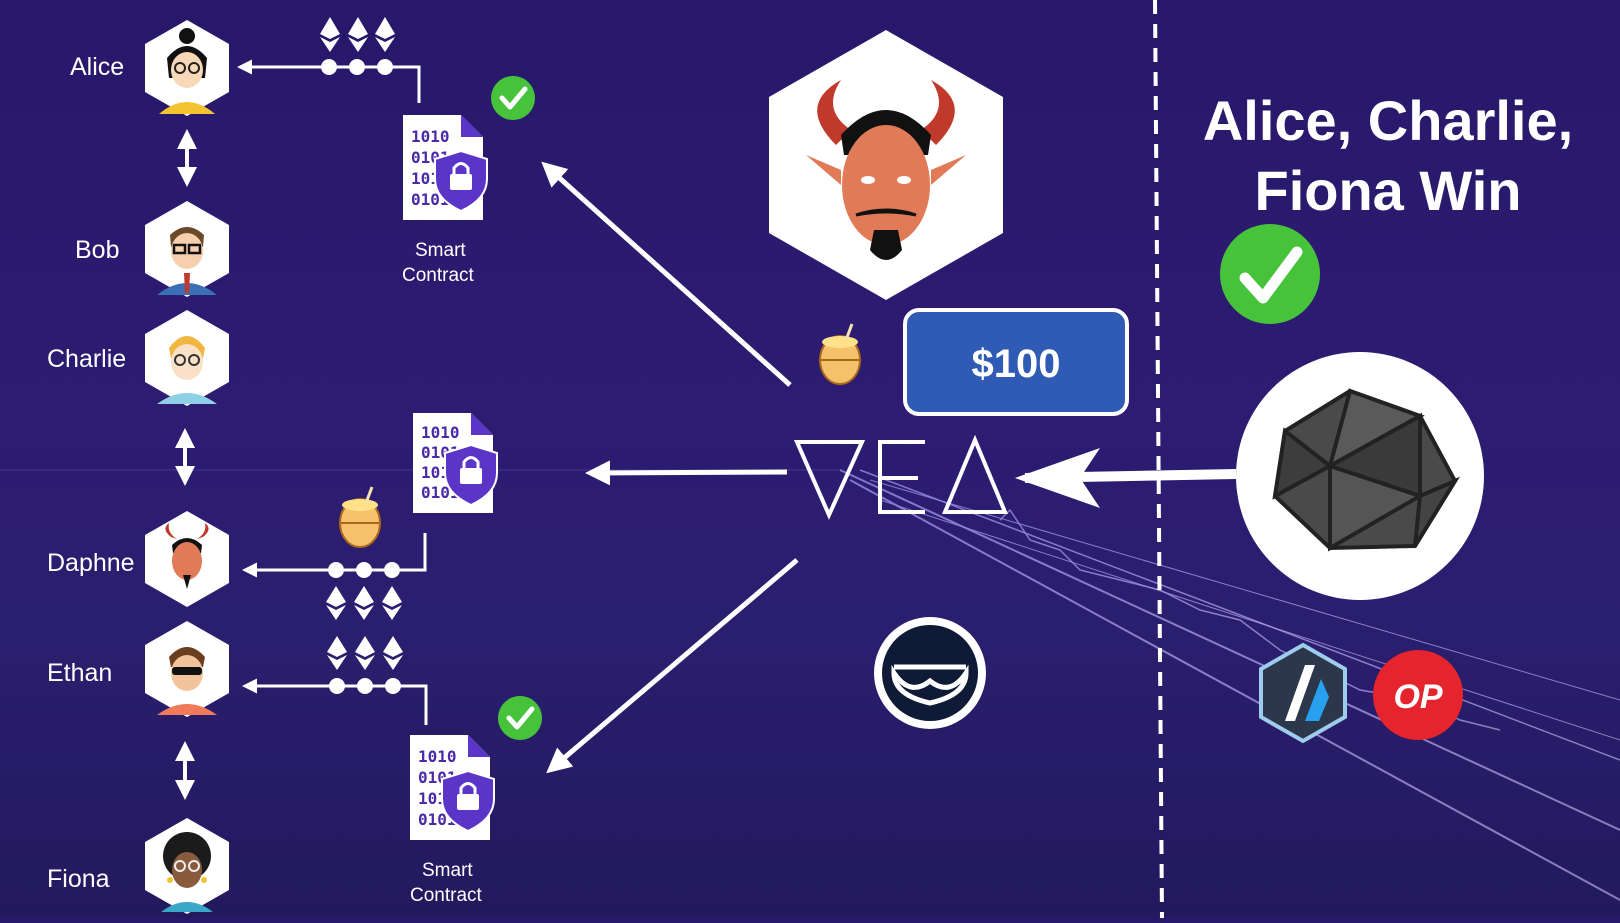 The image size is (1620, 923). What do you see at coordinates (1360, 476) in the screenshot?
I see `oracle-dice-icon` at bounding box center [1360, 476].